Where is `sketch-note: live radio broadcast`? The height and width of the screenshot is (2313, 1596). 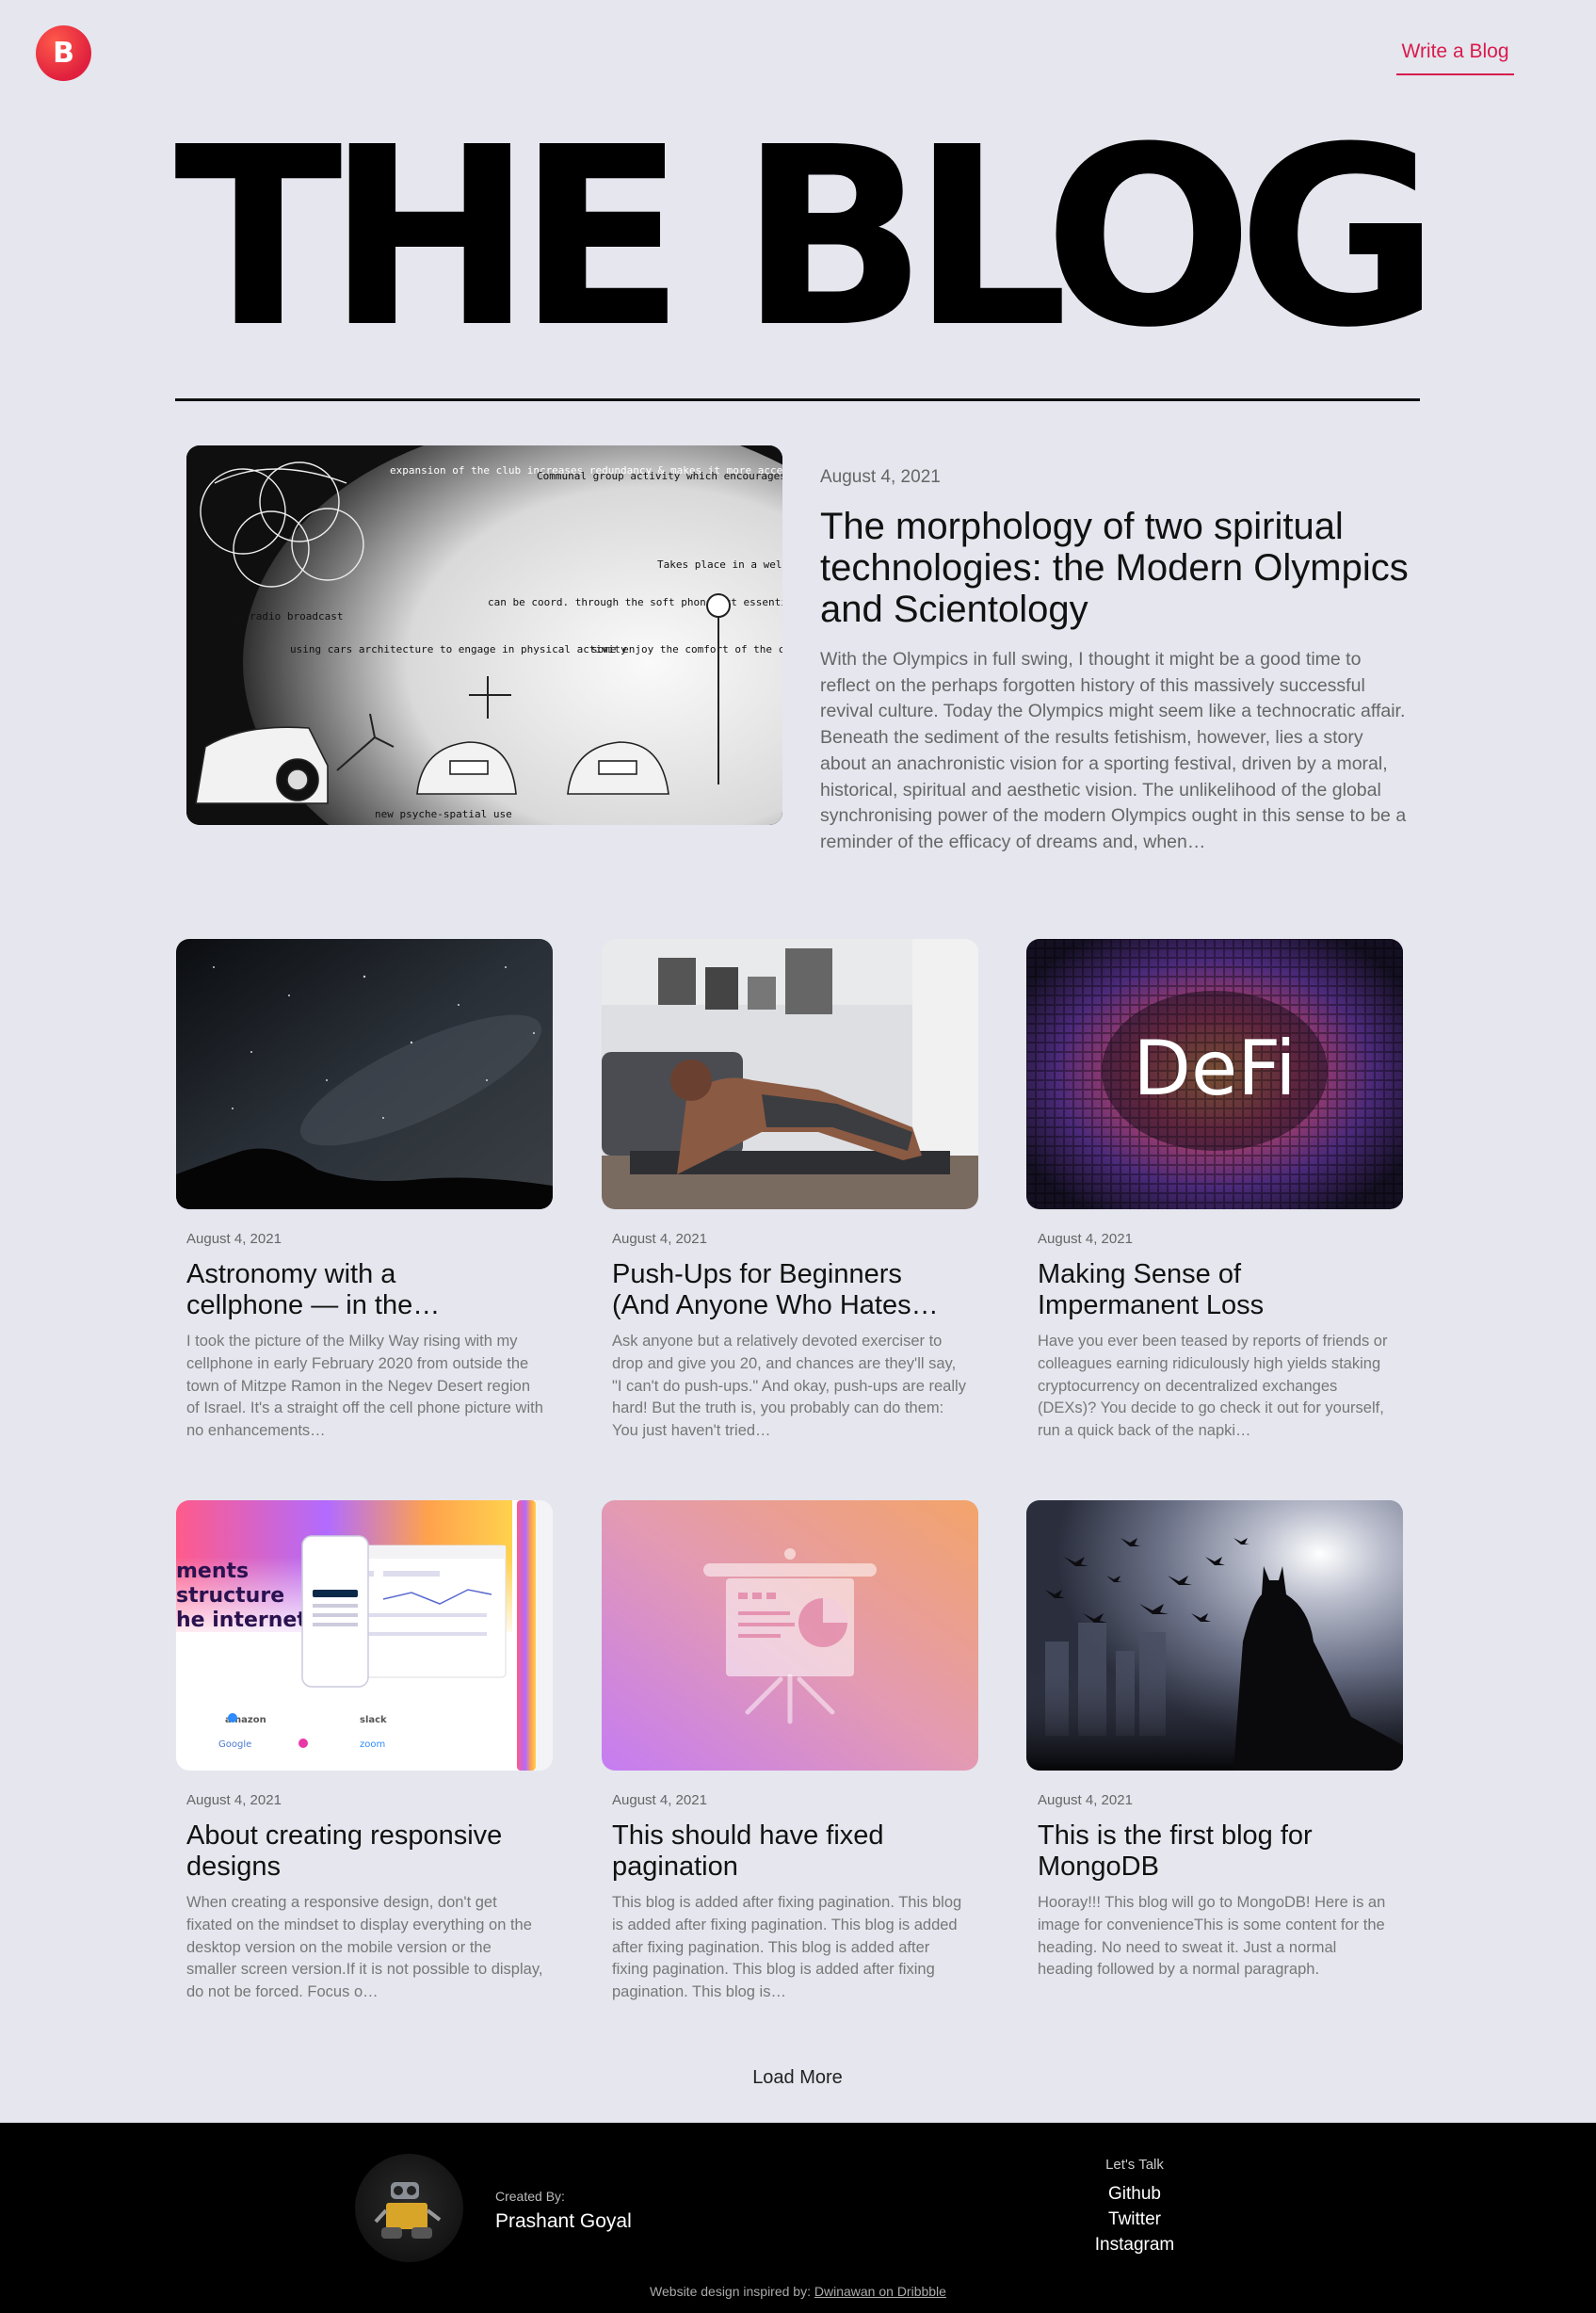 sketch-note: live radio broadcast is located at coordinates (280, 616).